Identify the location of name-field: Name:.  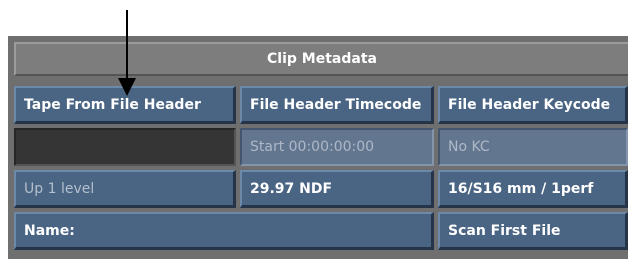
(224, 231).